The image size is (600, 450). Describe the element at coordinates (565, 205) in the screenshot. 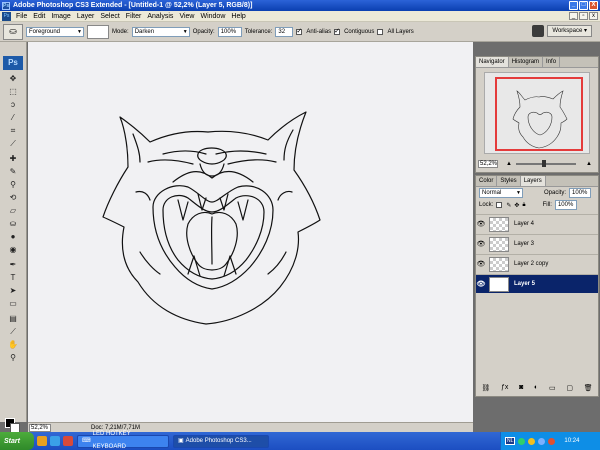

I see `fill-input: 100%` at that location.